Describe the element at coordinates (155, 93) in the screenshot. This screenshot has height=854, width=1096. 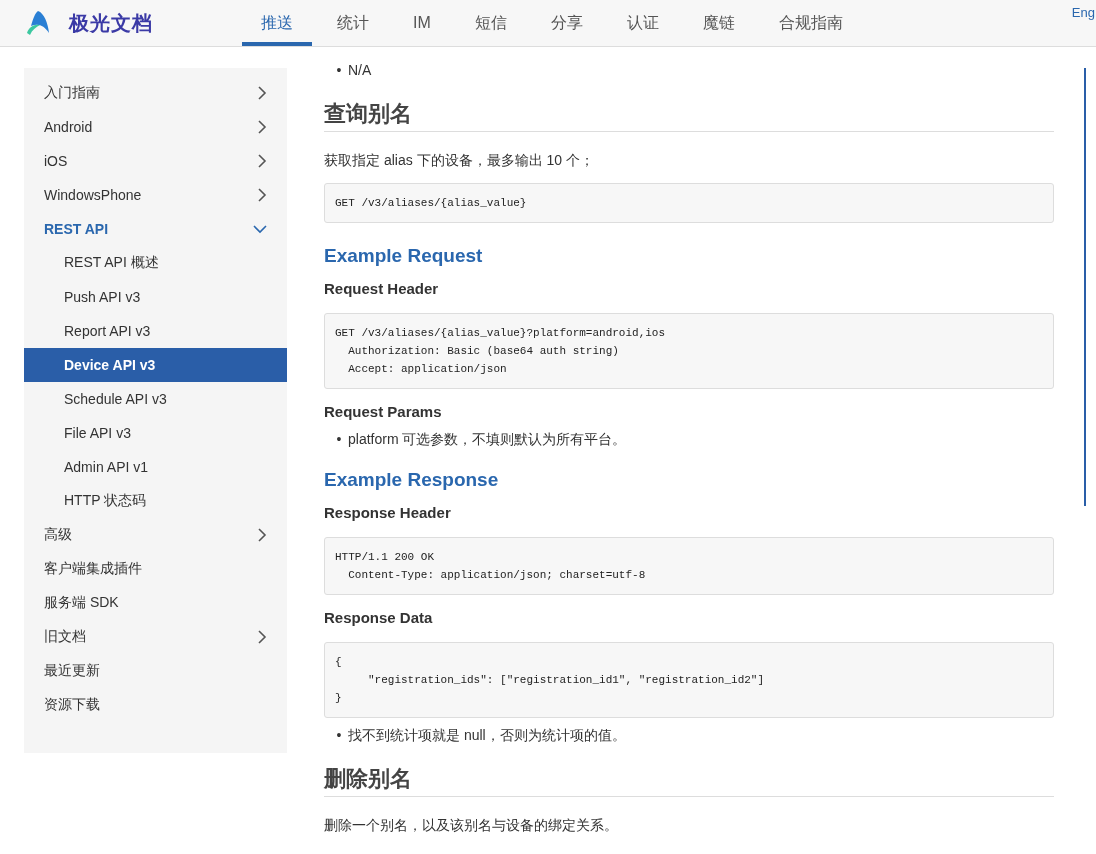
I see `sidebar-item: 入门指南` at that location.